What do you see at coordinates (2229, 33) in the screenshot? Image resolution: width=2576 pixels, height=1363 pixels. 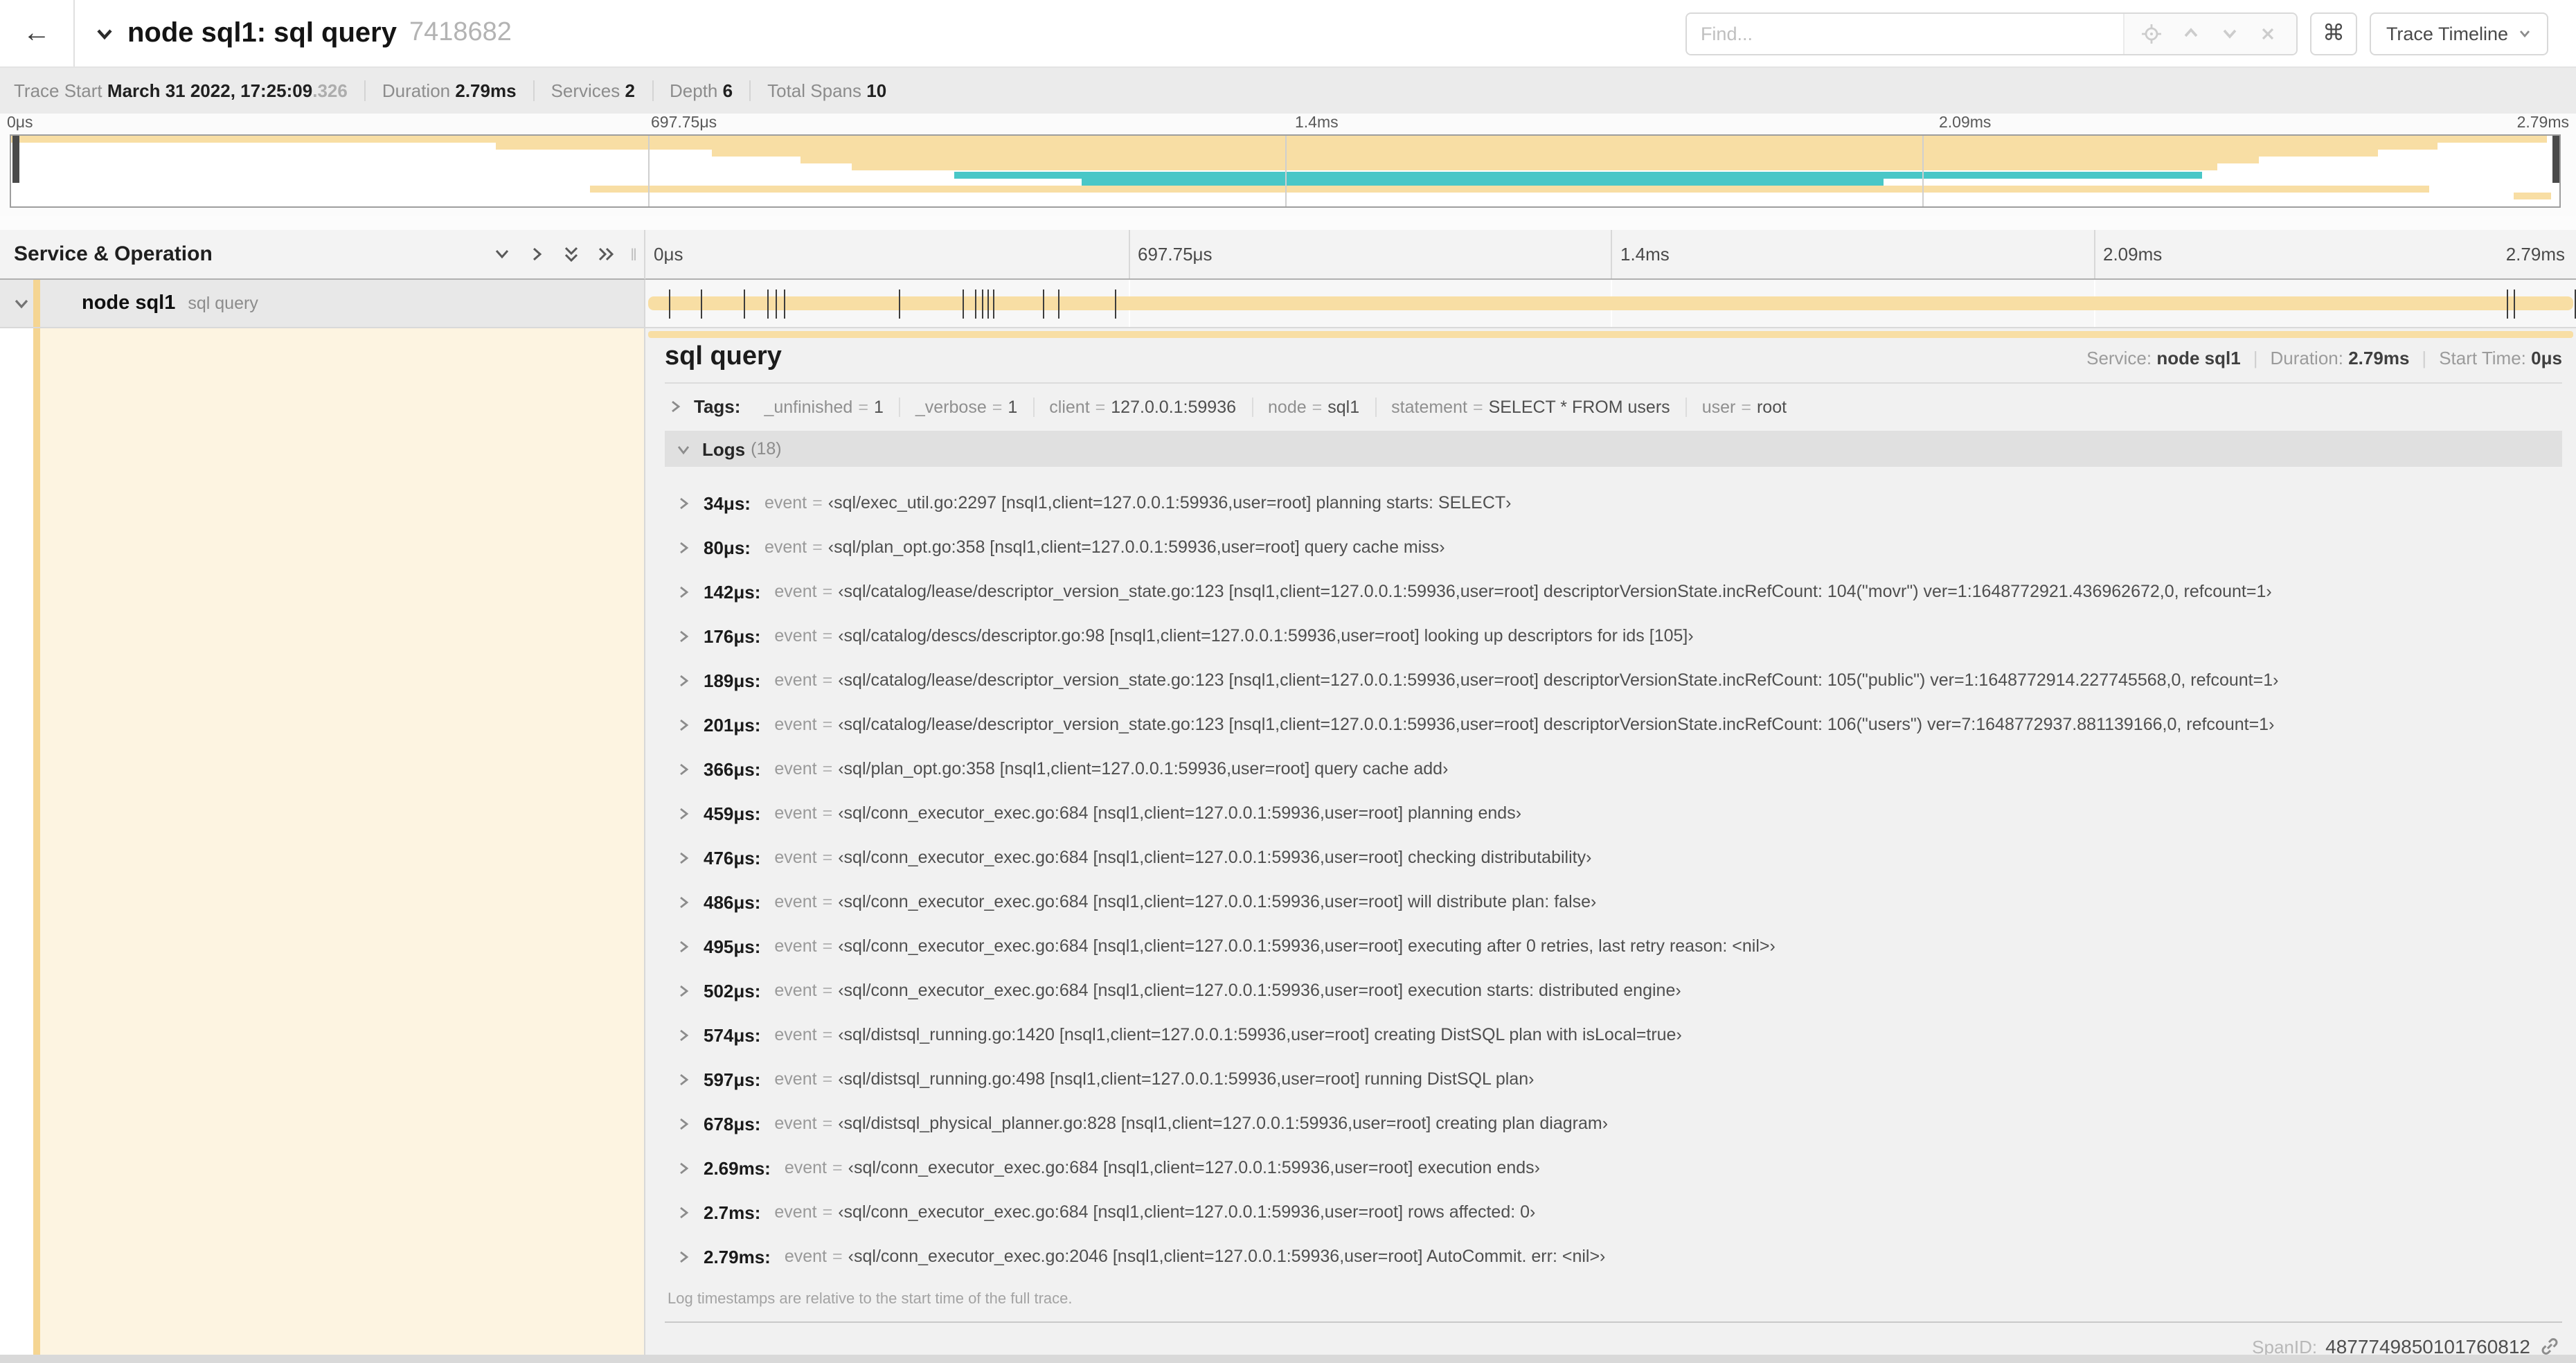 I see `next-result-icon` at bounding box center [2229, 33].